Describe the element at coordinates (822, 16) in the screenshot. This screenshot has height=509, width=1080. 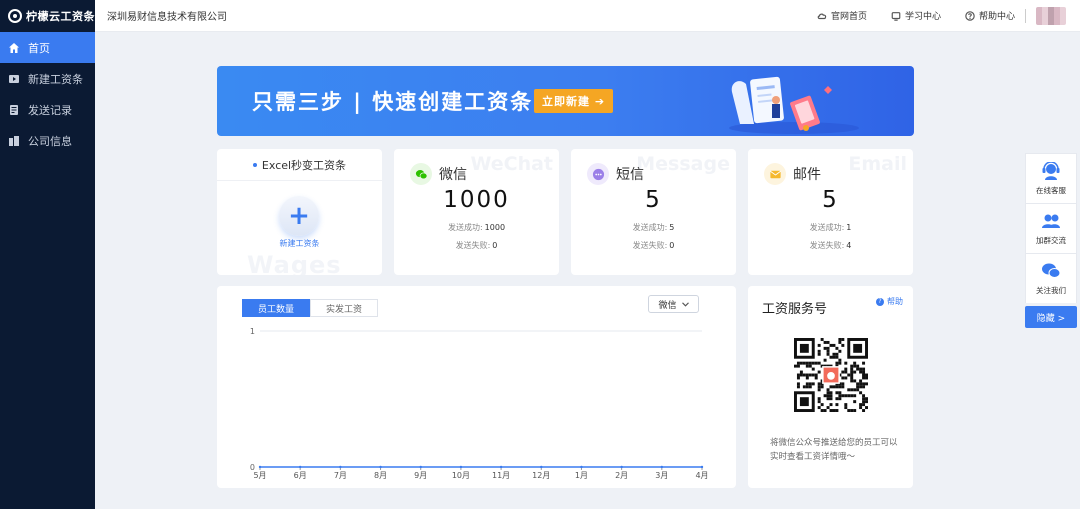
I see `cloud-icon` at that location.